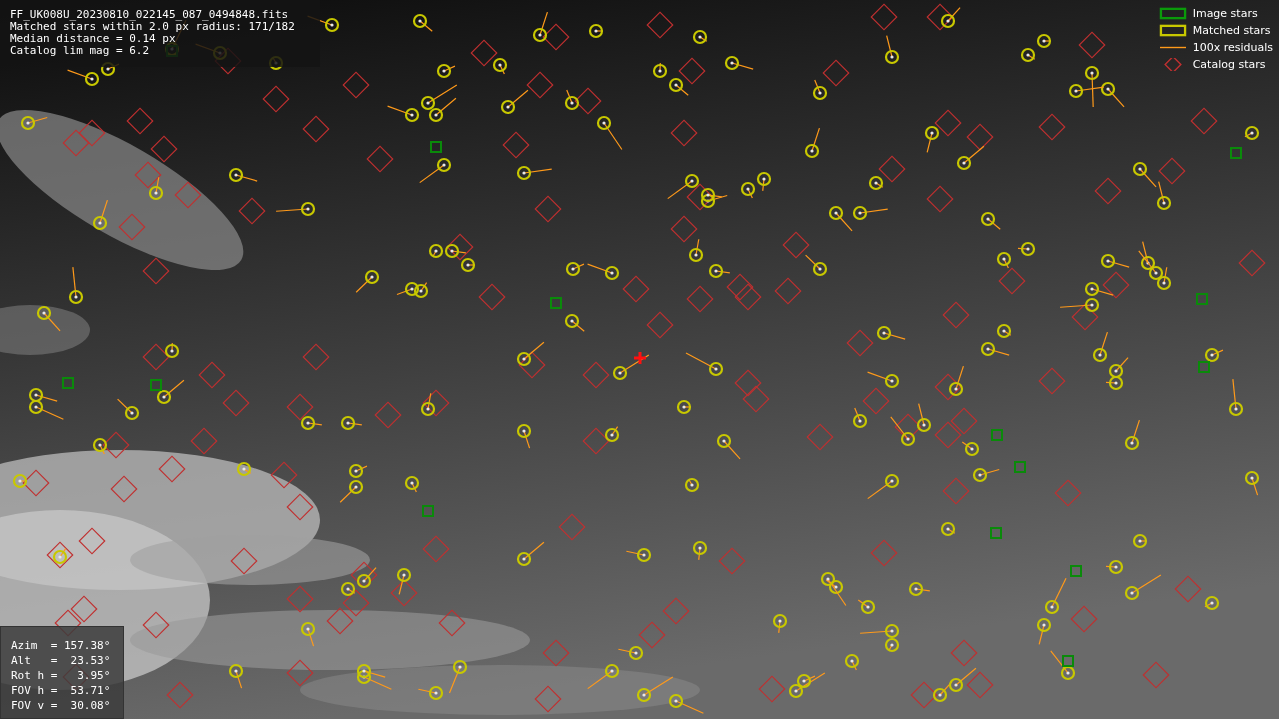 This screenshot has width=1279, height=719. What do you see at coordinates (80, 51) in the screenshot?
I see `info-text: Catalog lim mag = 6.2` at bounding box center [80, 51].